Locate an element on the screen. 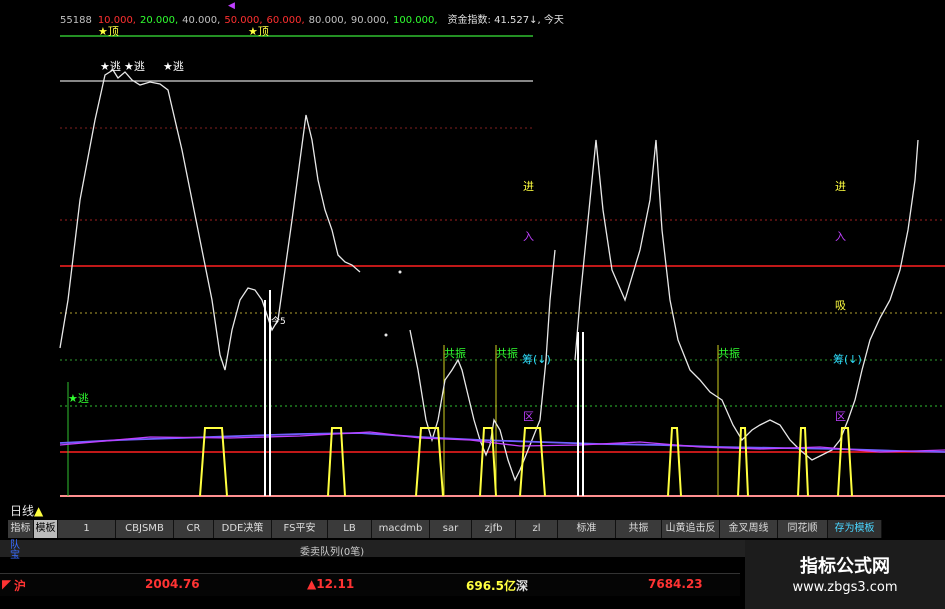 The image size is (945, 609). period-label: 日线 is located at coordinates (22, 511).